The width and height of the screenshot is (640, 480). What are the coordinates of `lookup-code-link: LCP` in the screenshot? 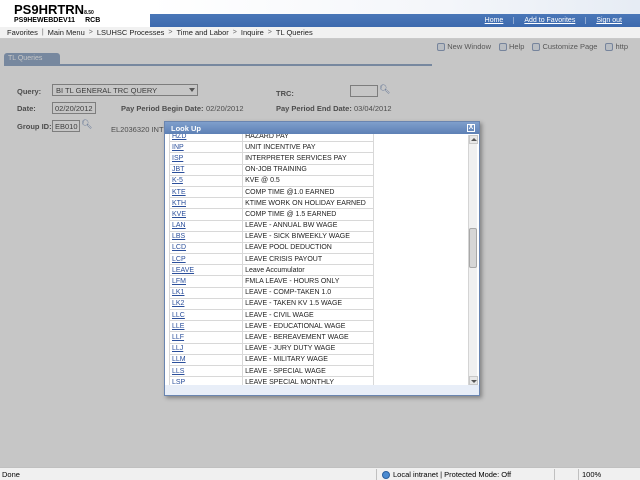 It's located at (206, 259).